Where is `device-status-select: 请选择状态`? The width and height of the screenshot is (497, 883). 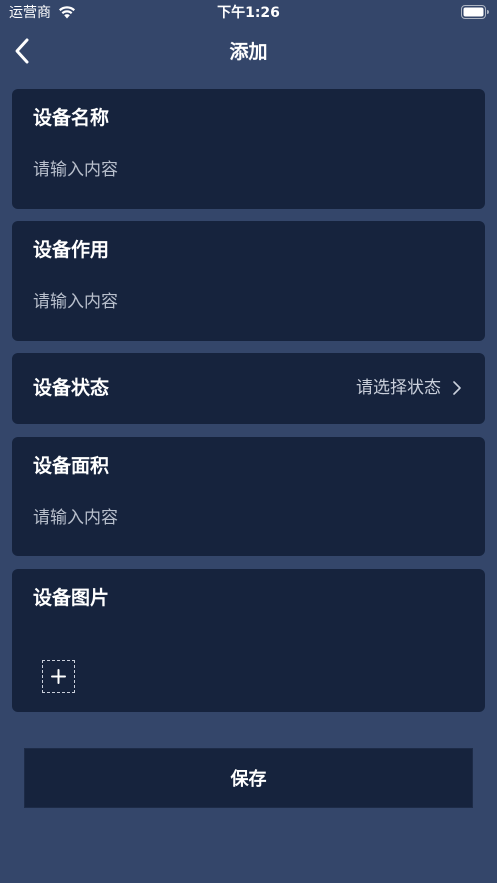
device-status-select: 请选择状态 is located at coordinates (409, 388).